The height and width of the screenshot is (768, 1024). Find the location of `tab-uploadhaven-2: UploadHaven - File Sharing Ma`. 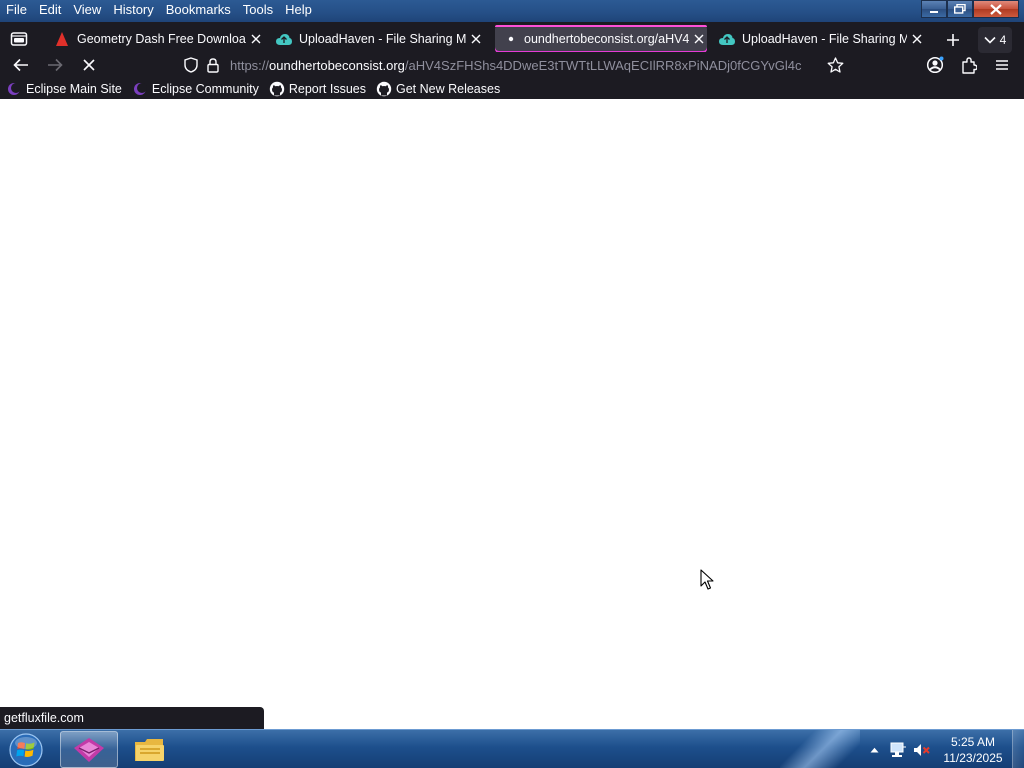

tab-uploadhaven-2: UploadHaven - File Sharing Ma is located at coordinates (822, 39).